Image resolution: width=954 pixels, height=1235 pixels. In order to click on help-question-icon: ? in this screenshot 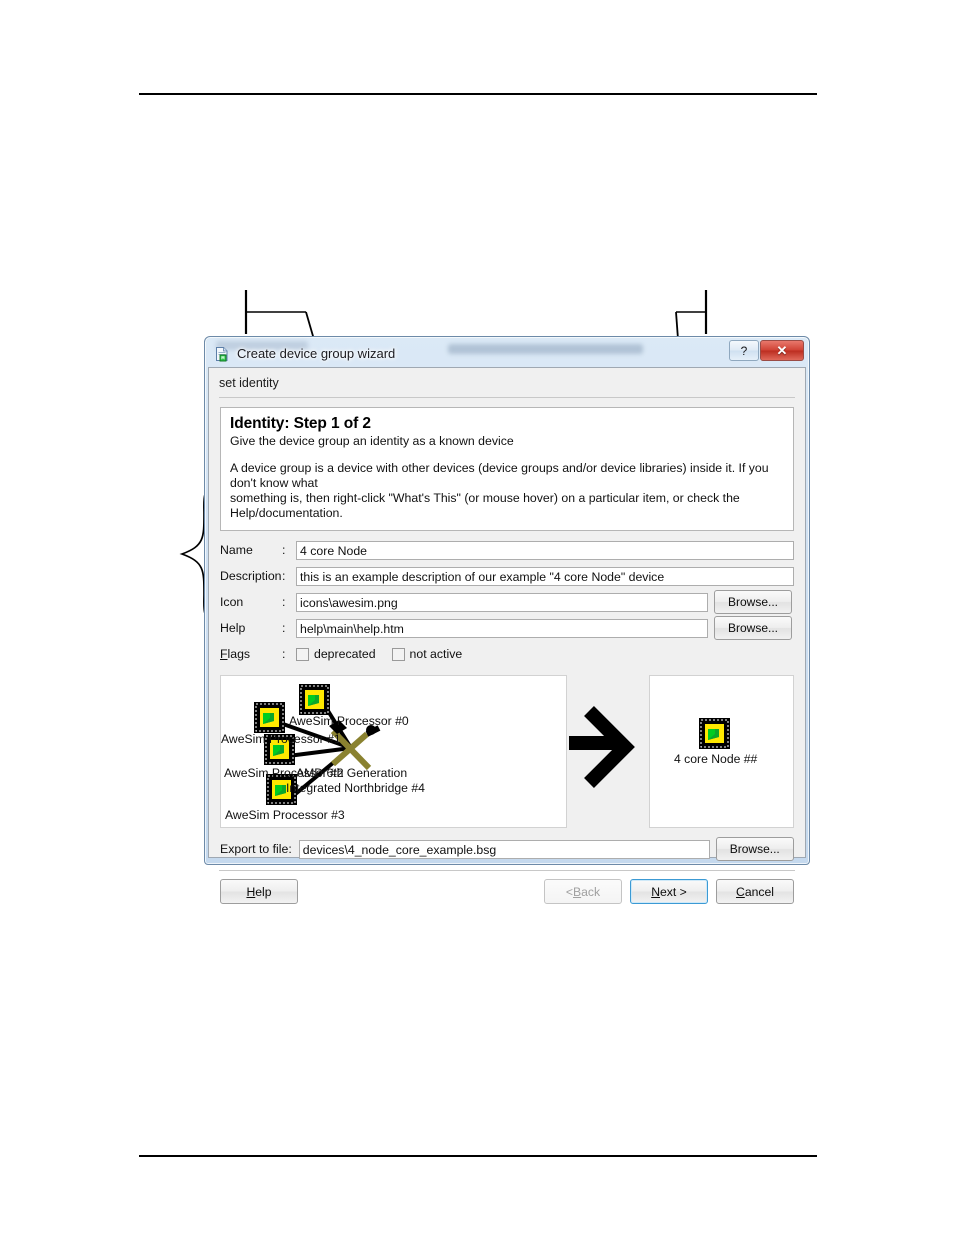, I will do `click(744, 350)`.